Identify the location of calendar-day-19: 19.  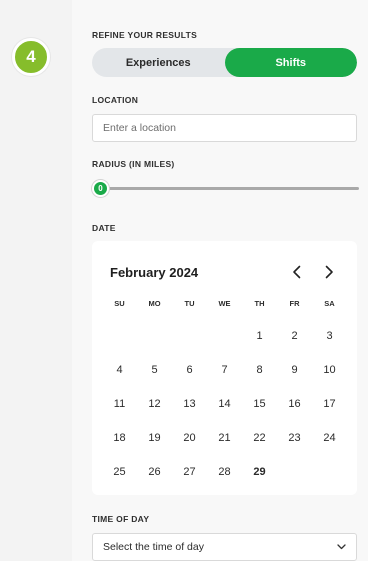
(154, 438).